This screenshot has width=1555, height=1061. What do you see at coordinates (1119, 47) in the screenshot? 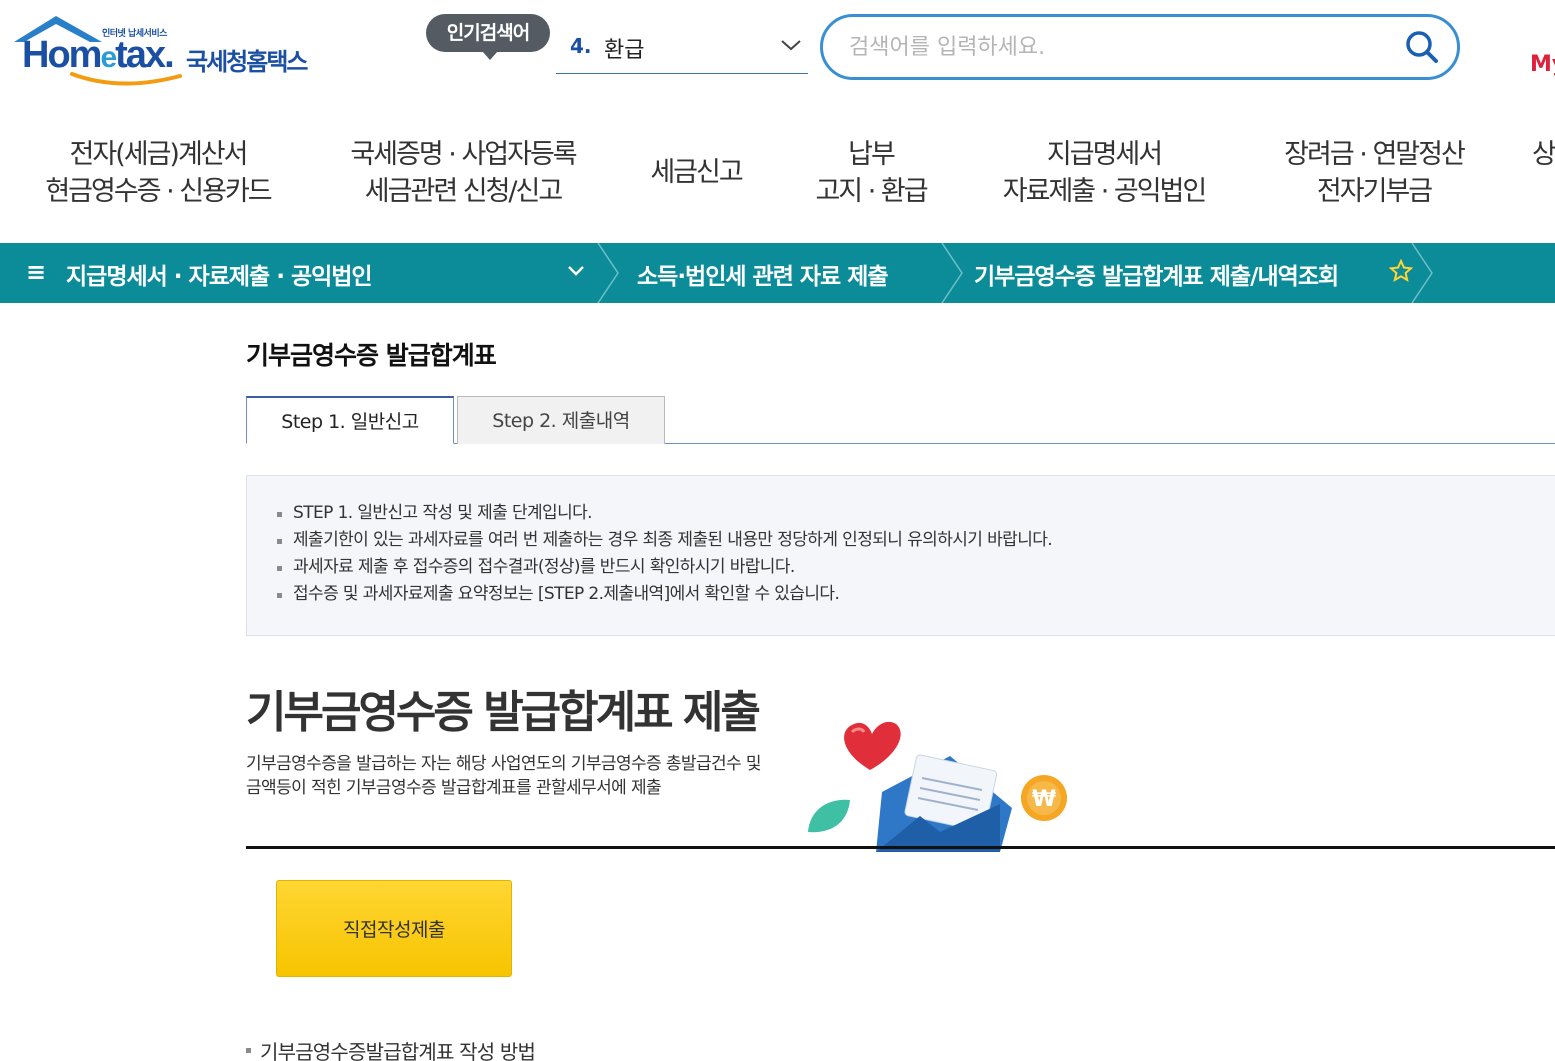
I see `search-input` at bounding box center [1119, 47].